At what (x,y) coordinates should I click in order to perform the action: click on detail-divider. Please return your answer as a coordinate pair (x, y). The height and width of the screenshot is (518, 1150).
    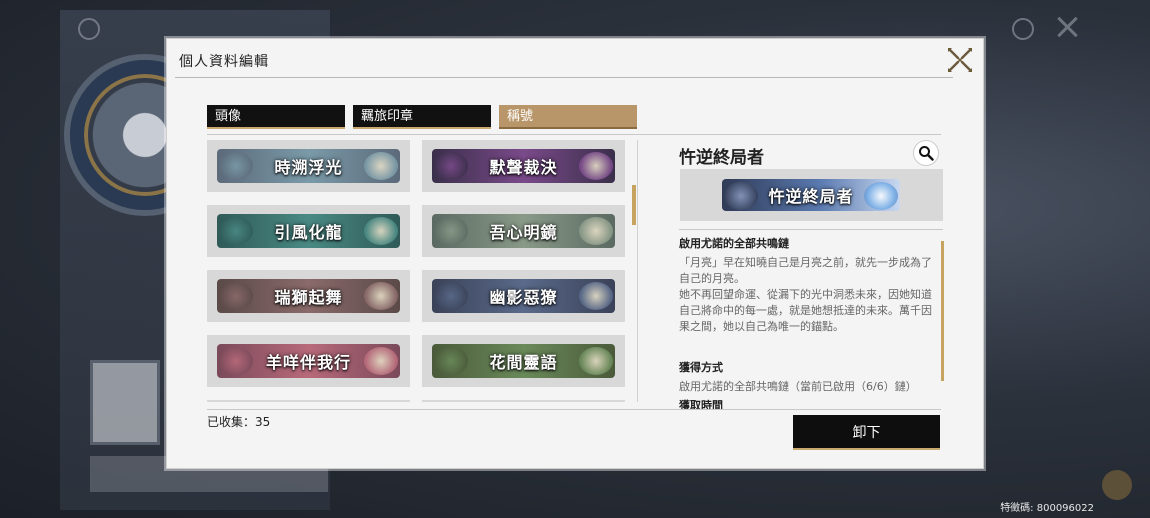
    Looking at the image, I should click on (811, 229).